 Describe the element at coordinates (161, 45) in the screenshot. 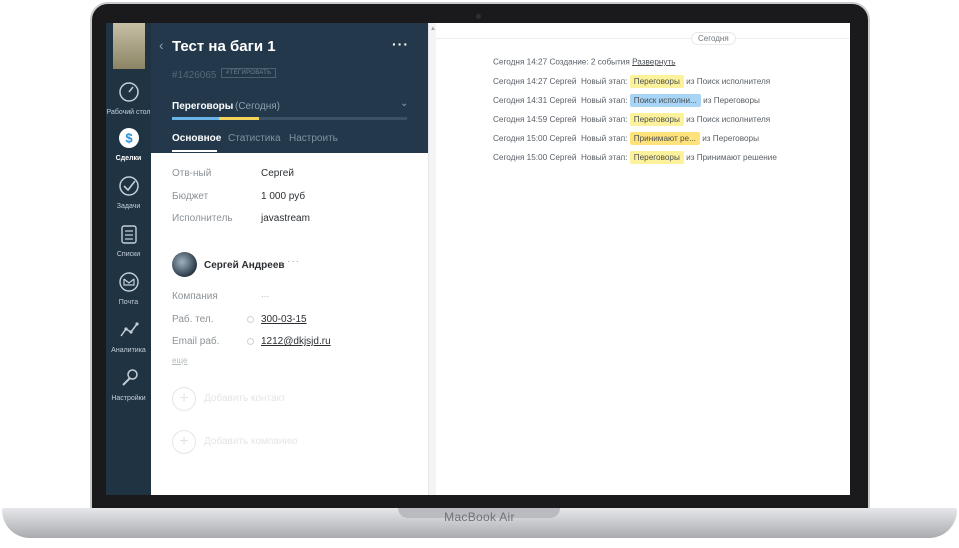

I see `back-icon: ‹` at that location.